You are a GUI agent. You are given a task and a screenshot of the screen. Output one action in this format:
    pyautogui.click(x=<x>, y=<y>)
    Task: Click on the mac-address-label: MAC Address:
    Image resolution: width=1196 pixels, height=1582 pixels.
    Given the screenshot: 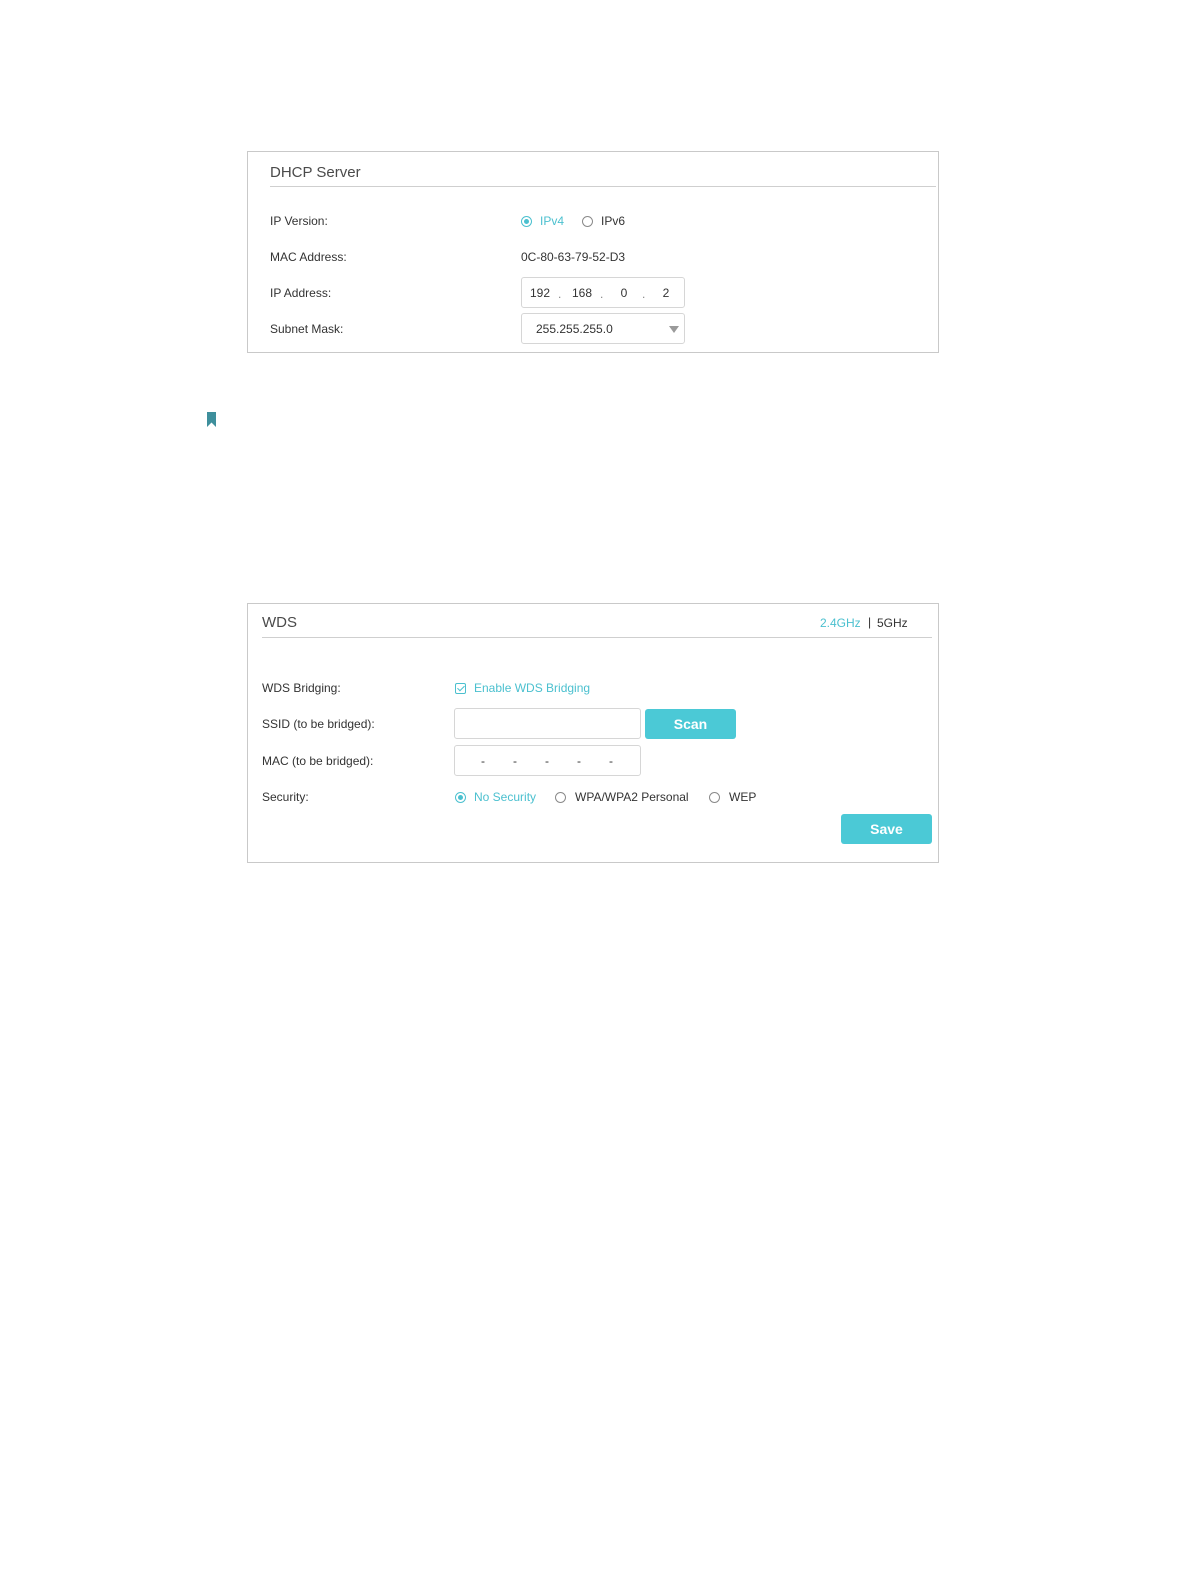 What is the action you would take?
    pyautogui.click(x=308, y=257)
    